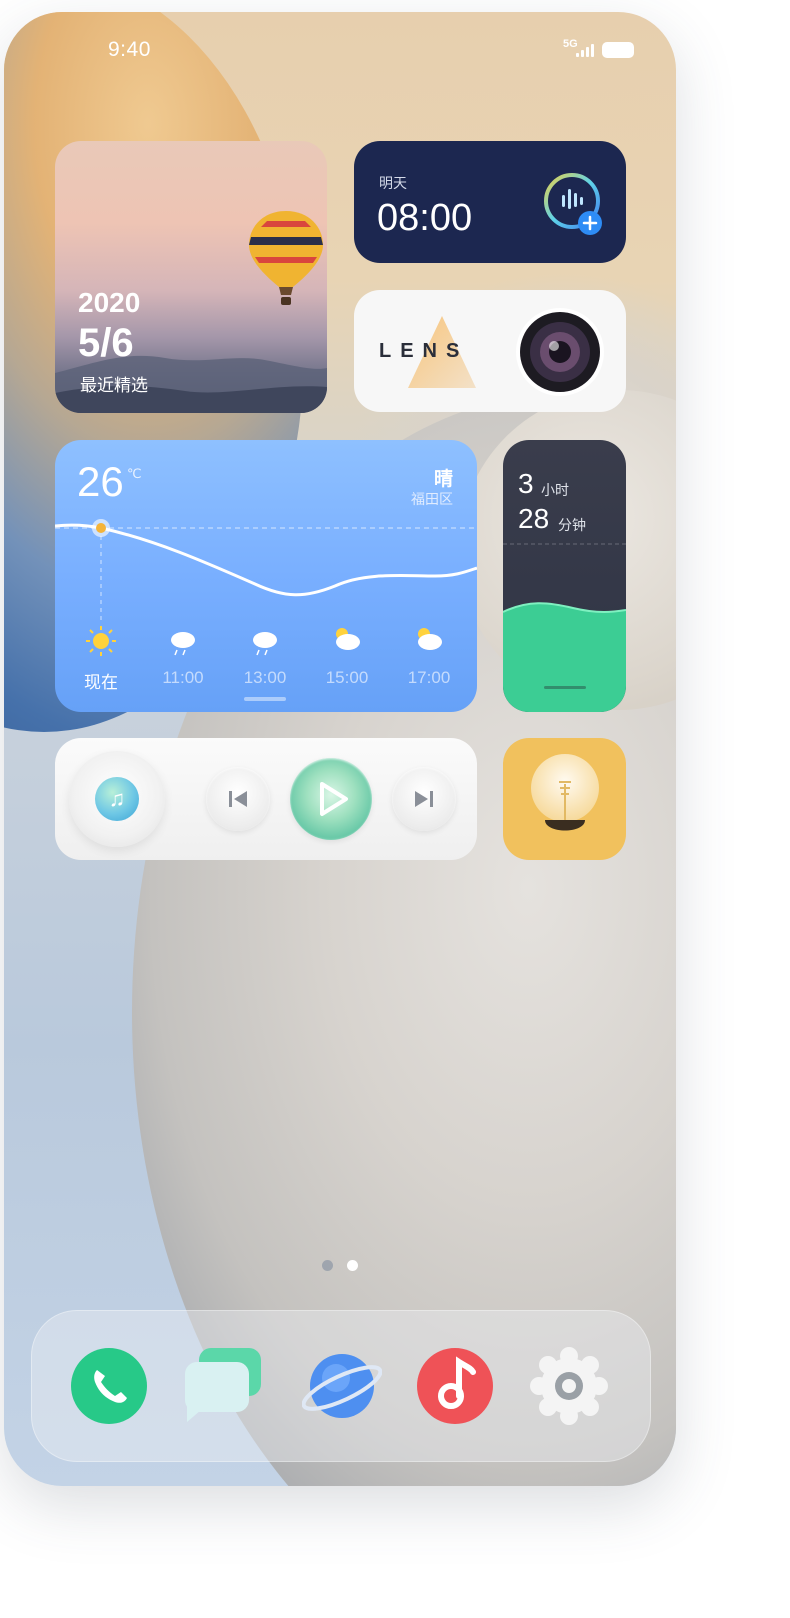 The image size is (790, 1618). Describe the element at coordinates (490, 202) in the screenshot. I see `alarm-widget: 明天 08:00` at that location.